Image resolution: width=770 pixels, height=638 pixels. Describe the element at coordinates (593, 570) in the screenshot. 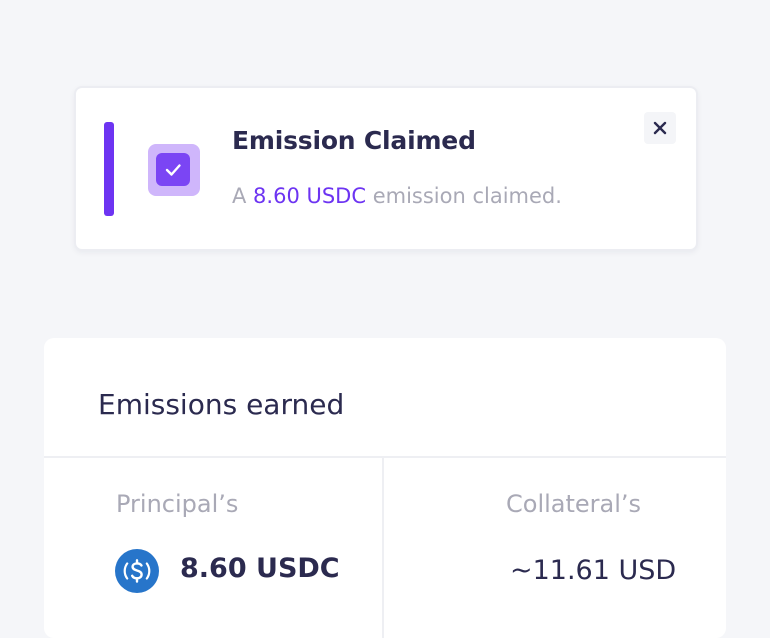

I see `collateral-value: ~11.61 USD` at that location.